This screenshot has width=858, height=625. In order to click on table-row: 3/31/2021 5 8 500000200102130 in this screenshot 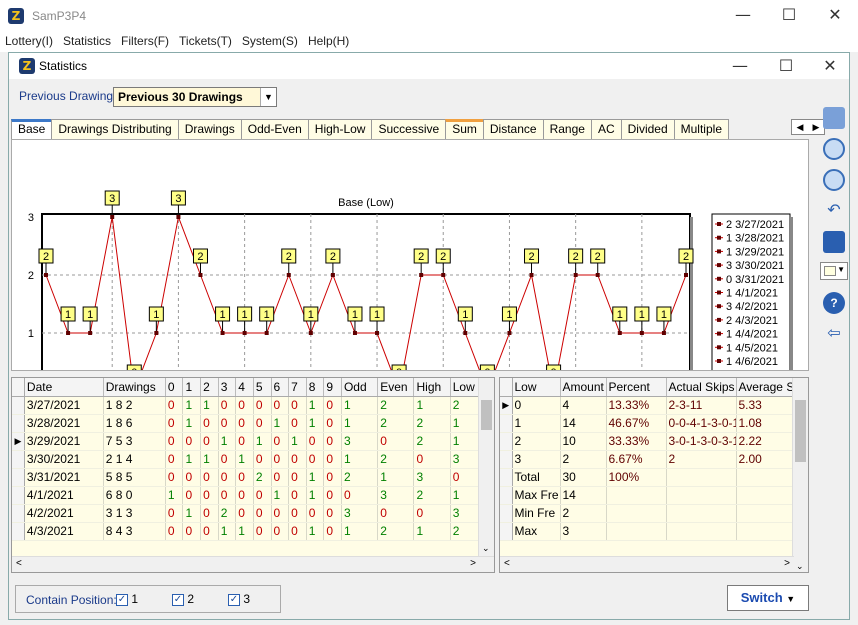, I will do `click(247, 477)`.